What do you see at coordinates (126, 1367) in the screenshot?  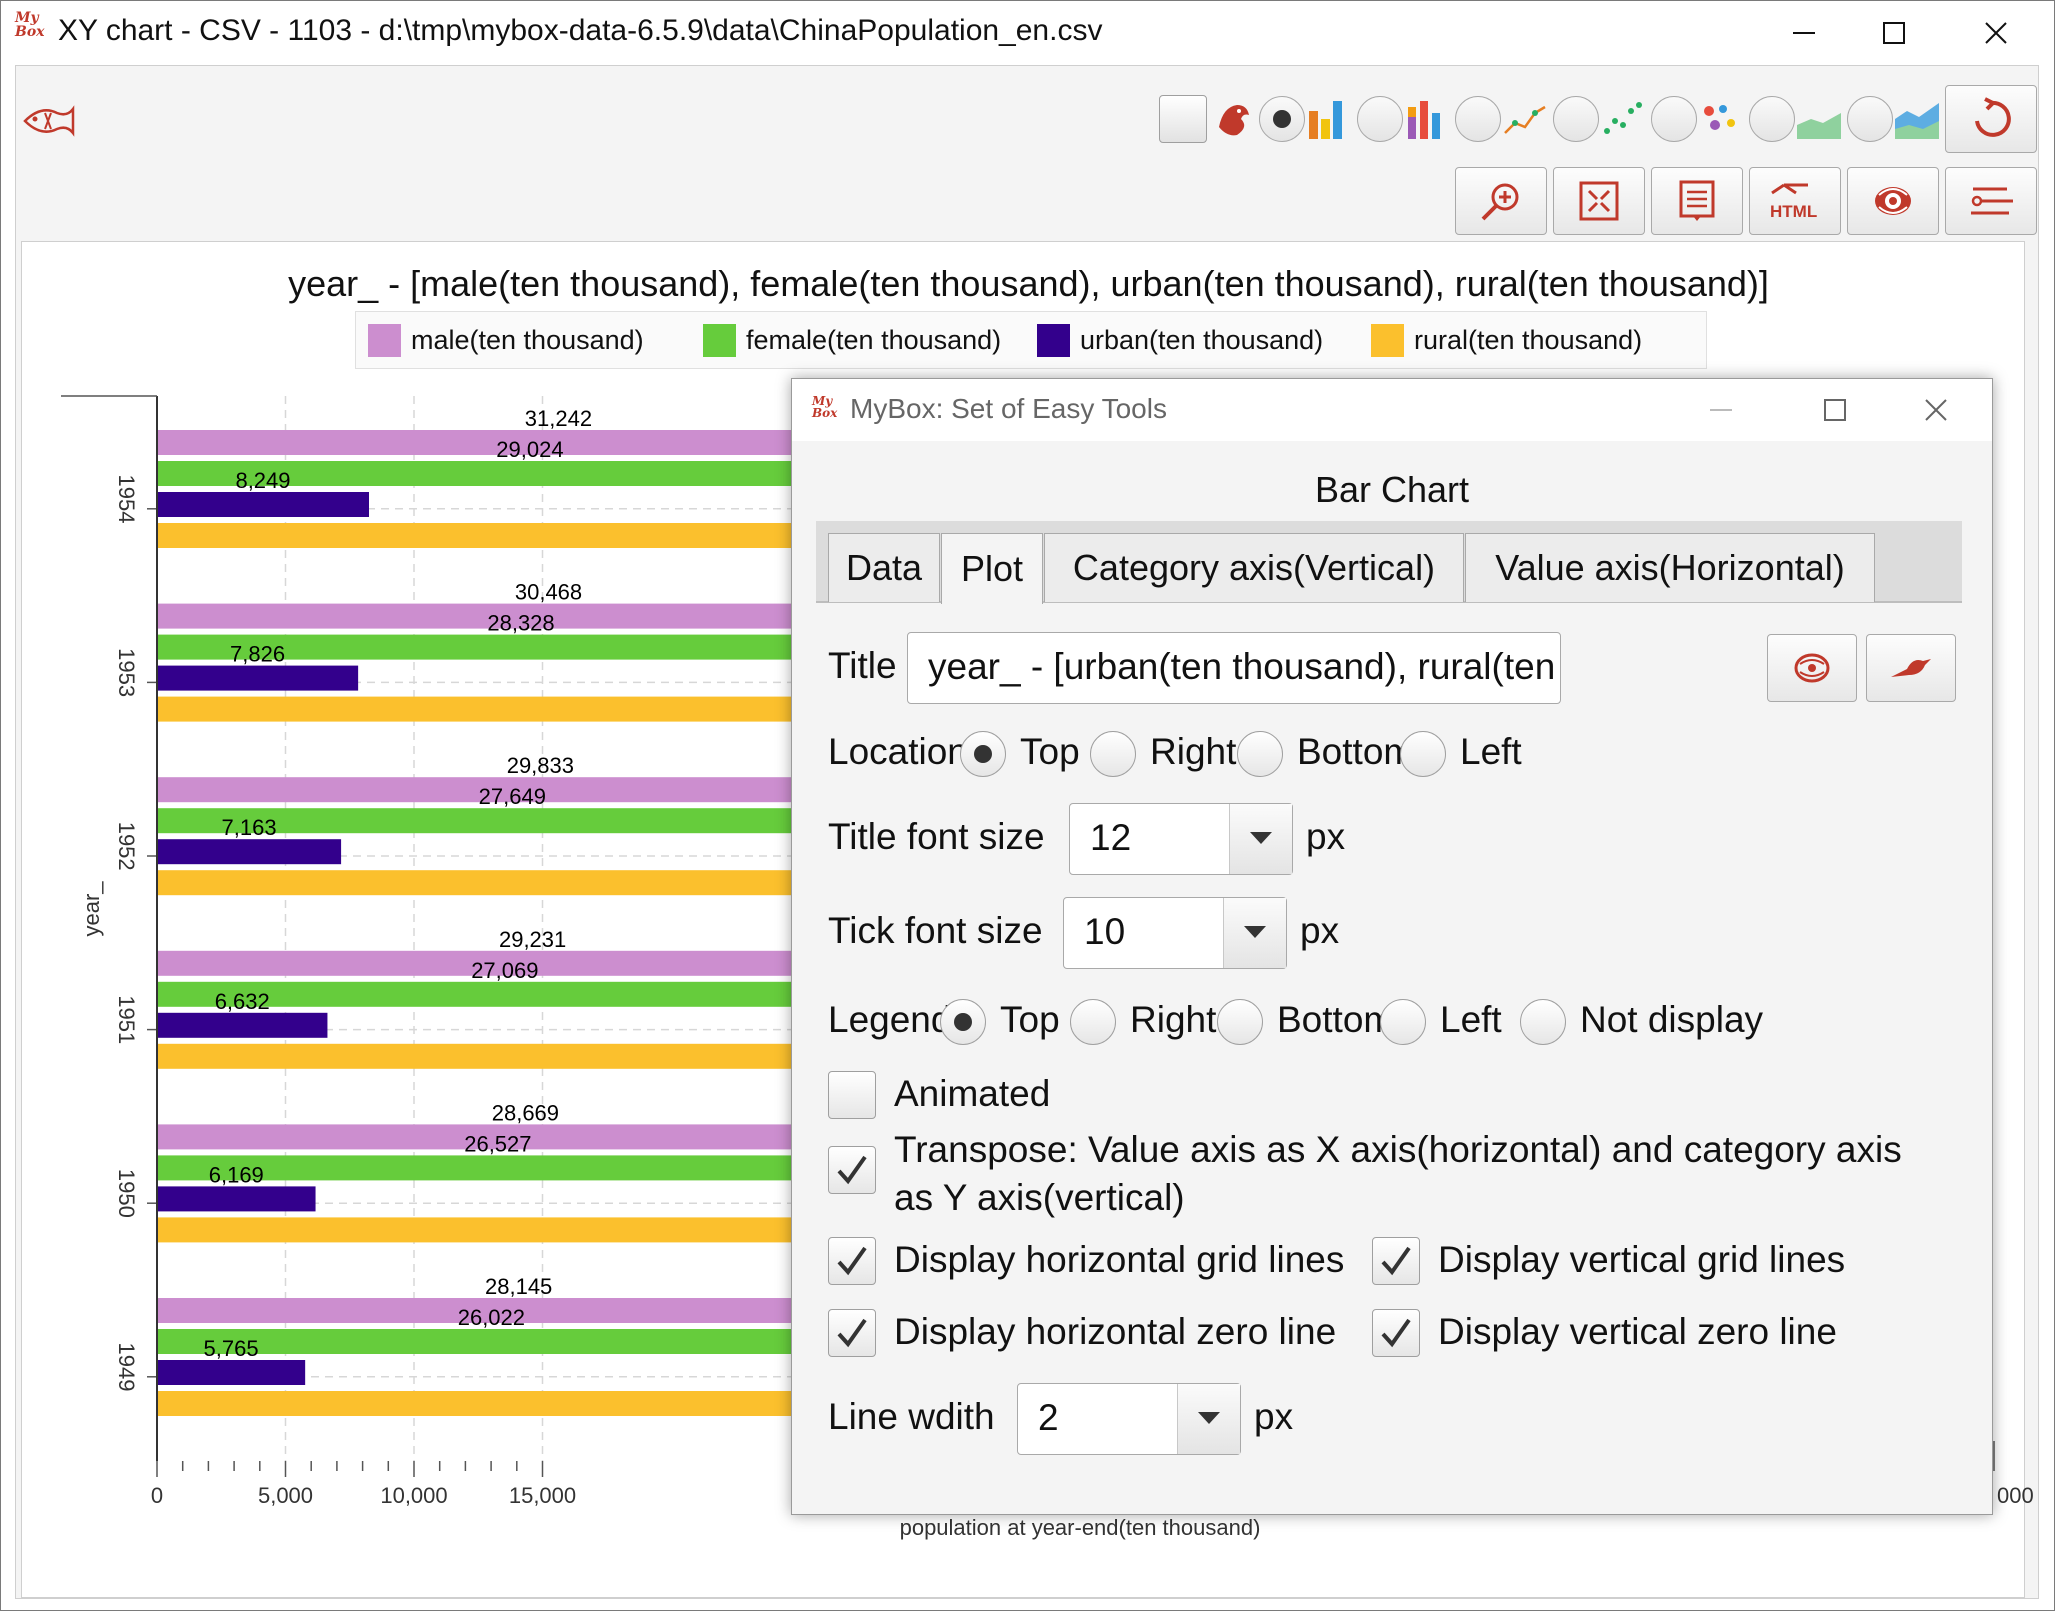 I see `category-tick-label: 1949` at bounding box center [126, 1367].